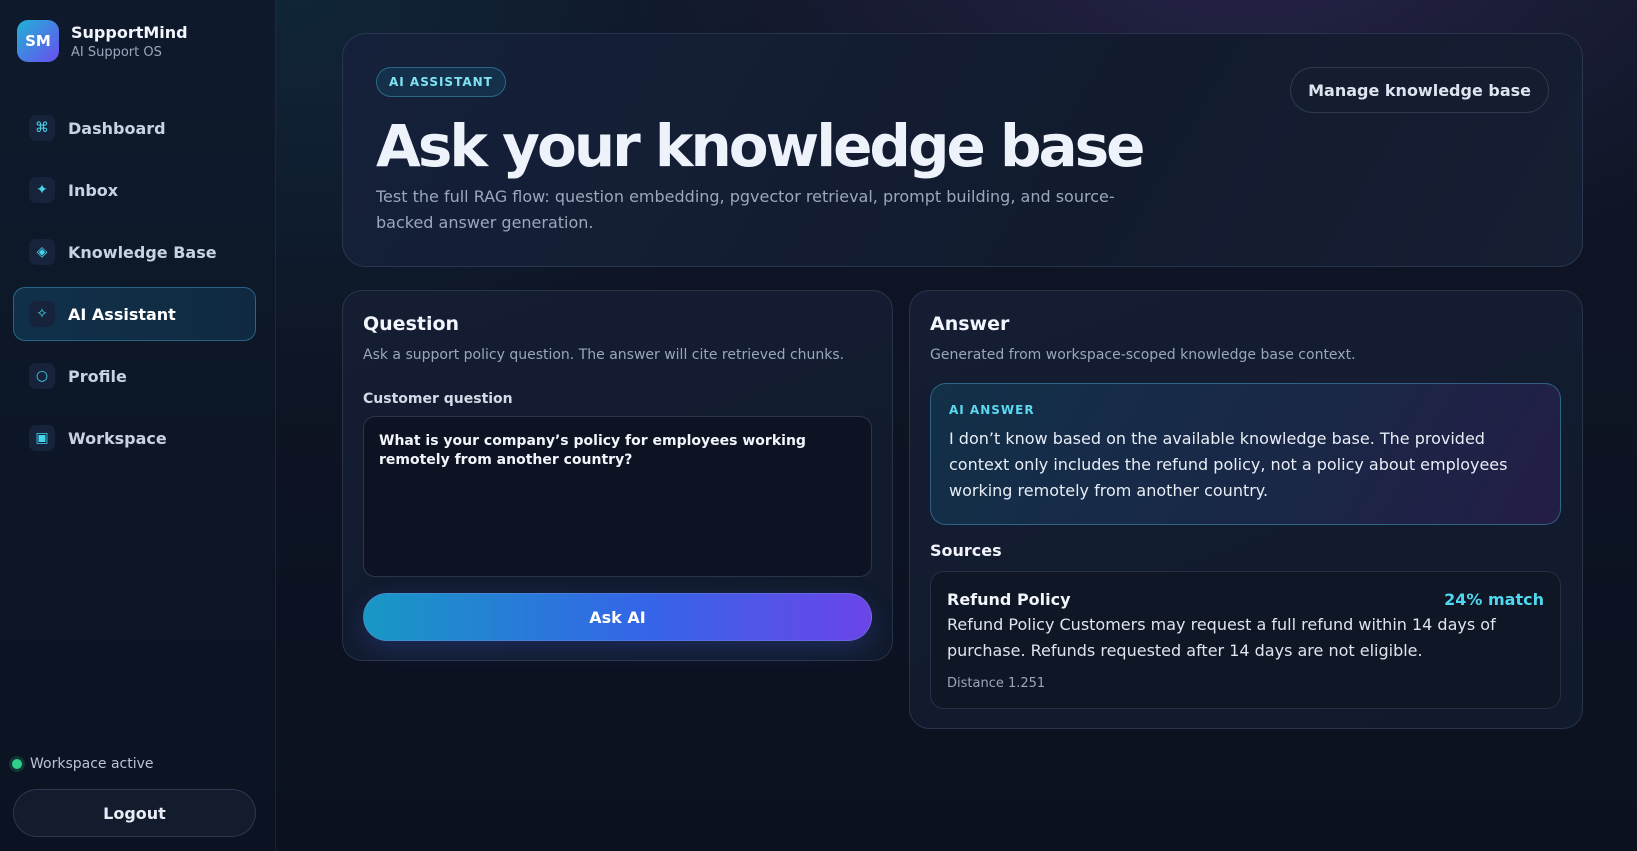 The height and width of the screenshot is (851, 1637). I want to click on sidebar-item-dashboard: ⌘ Dashboard, so click(134, 128).